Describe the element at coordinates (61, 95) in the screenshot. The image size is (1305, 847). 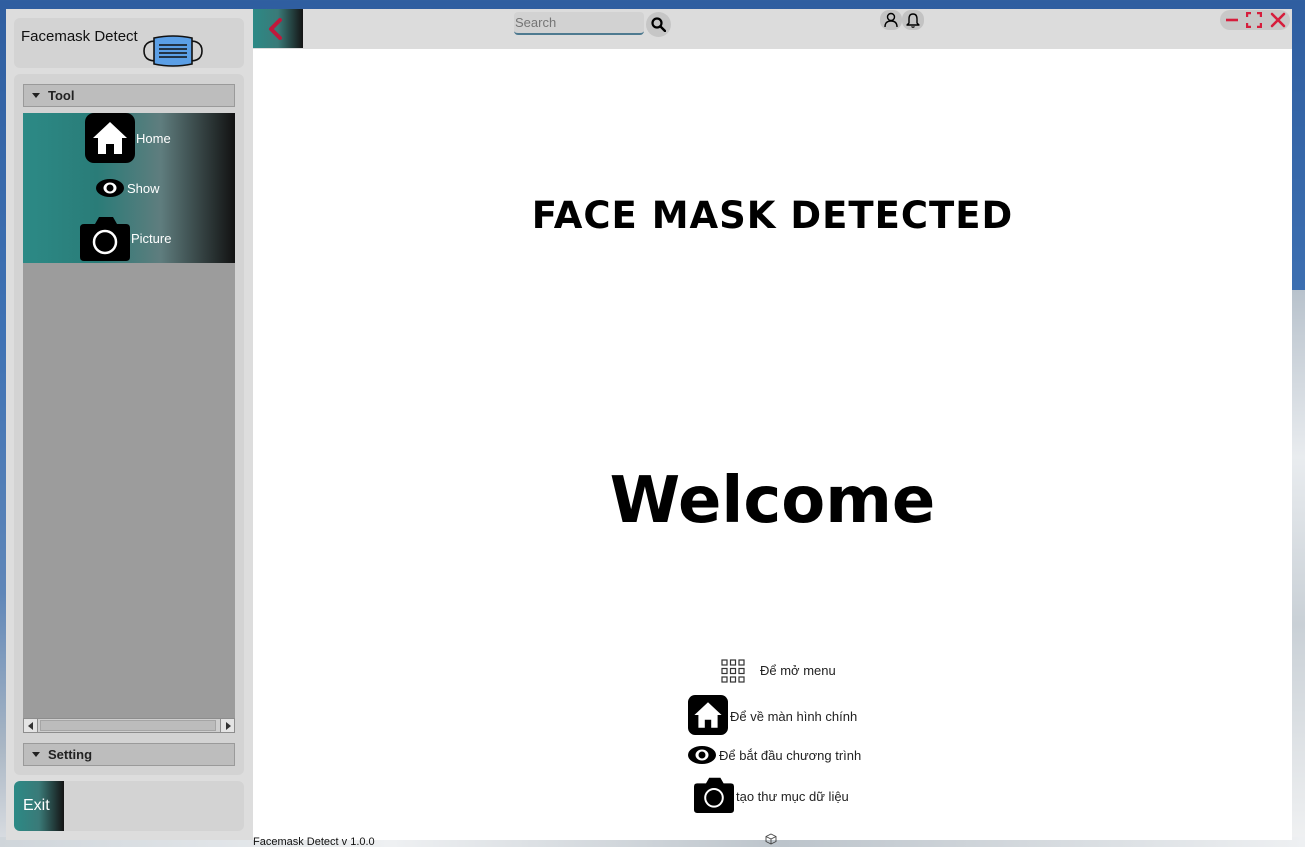
I see `tool-section-label: Tool` at that location.